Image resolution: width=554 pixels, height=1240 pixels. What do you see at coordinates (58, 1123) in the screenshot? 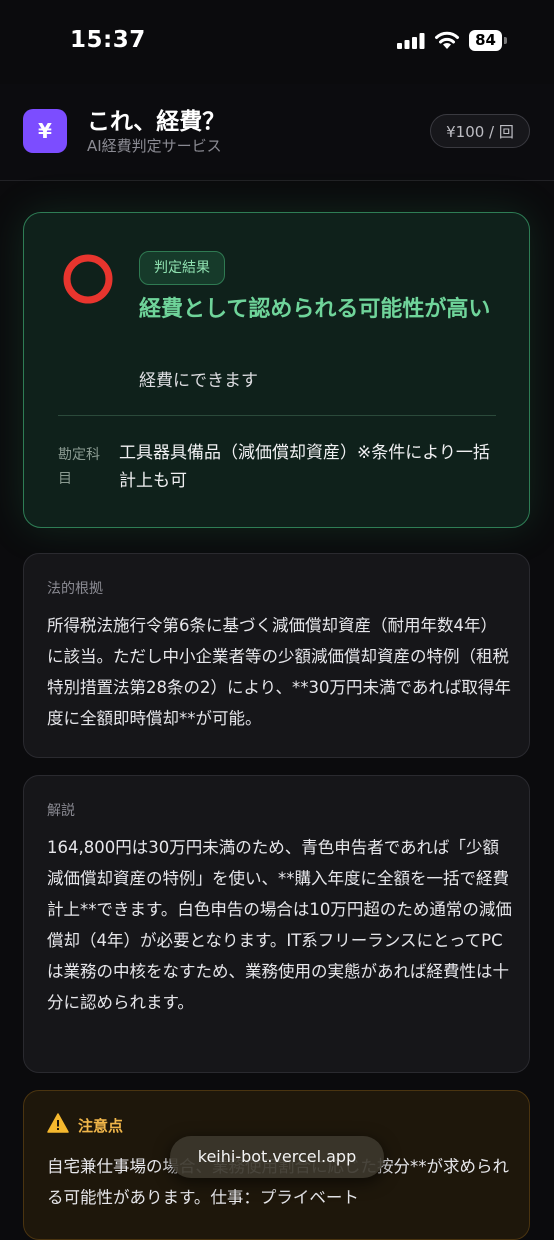
I see `warning-icon` at bounding box center [58, 1123].